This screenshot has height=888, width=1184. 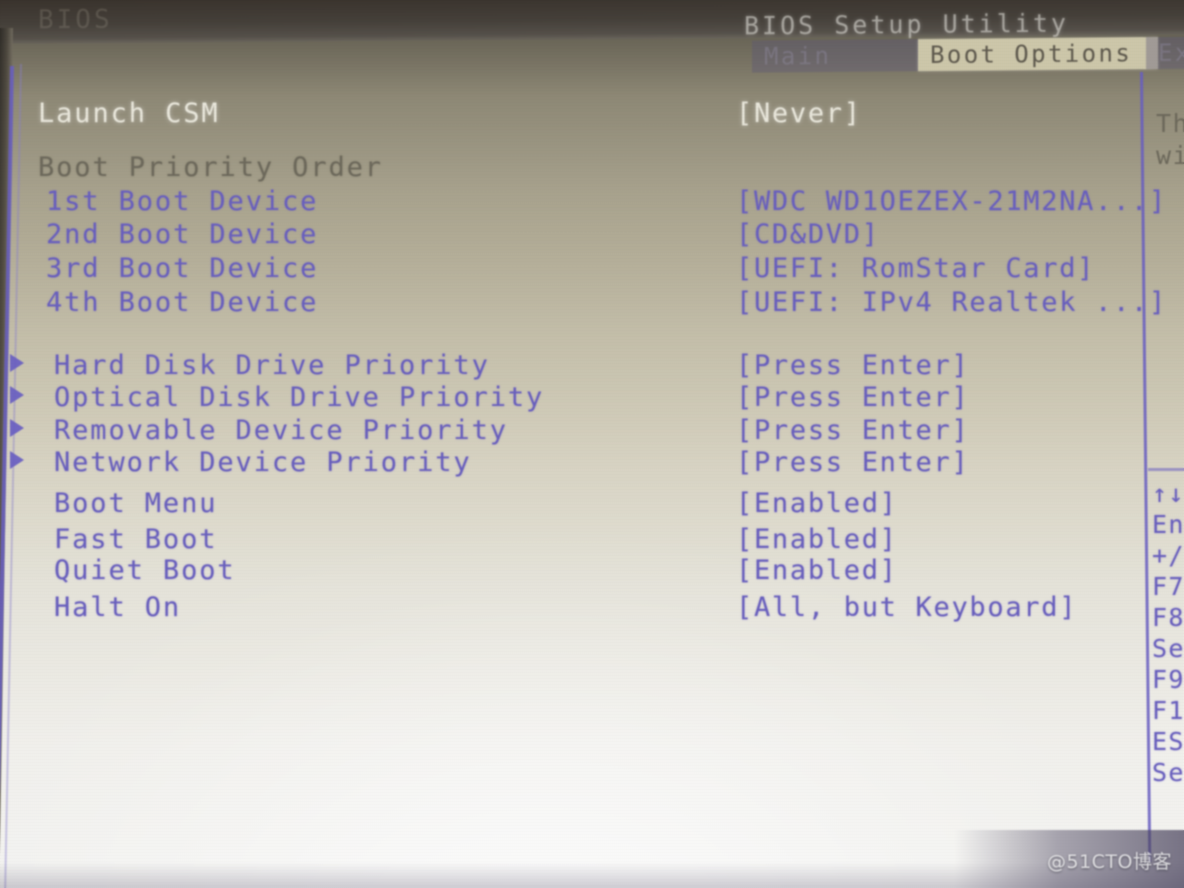 What do you see at coordinates (182, 201) in the screenshot?
I see `setting-label: 1st Boot Device` at bounding box center [182, 201].